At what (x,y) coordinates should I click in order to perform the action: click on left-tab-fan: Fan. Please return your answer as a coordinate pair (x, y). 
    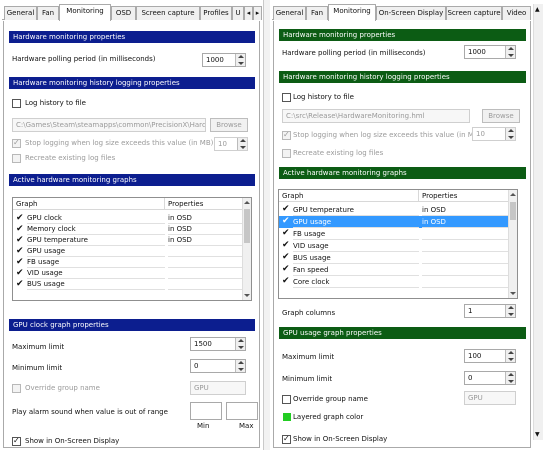
    Looking at the image, I should click on (48, 13).